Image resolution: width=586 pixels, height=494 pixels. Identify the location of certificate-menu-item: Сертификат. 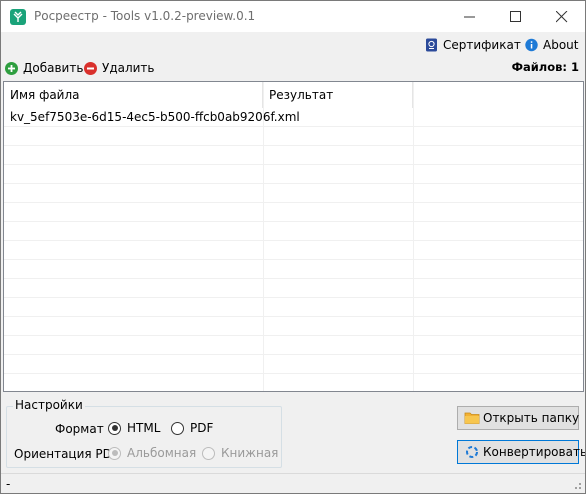
(473, 45).